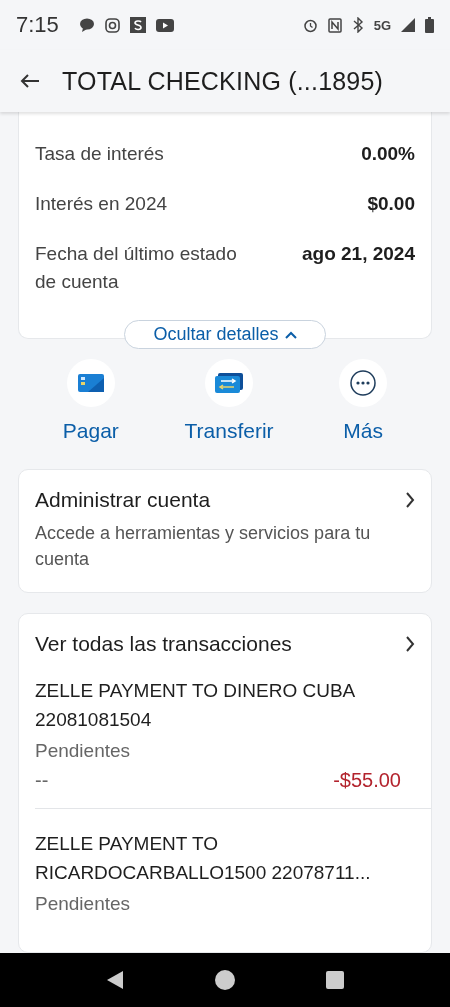 The height and width of the screenshot is (1007, 450). What do you see at coordinates (367, 780) in the screenshot?
I see `transaction-amount: -$55.00` at bounding box center [367, 780].